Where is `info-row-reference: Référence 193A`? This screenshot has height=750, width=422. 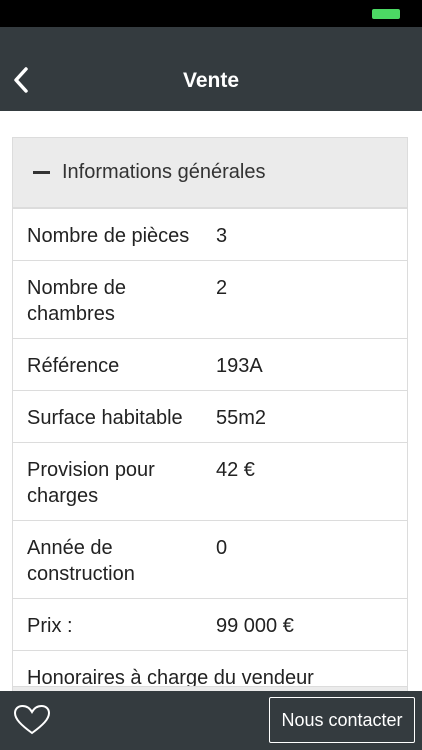 info-row-reference: Référence 193A is located at coordinates (210, 364).